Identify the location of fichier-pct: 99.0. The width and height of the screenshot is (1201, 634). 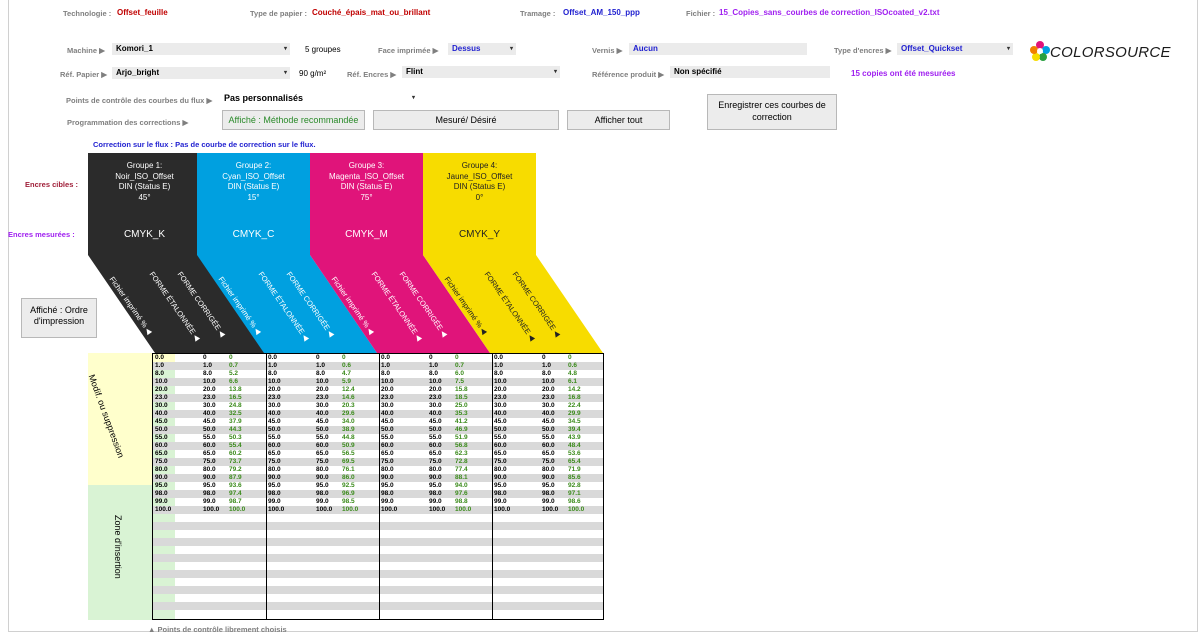
(500, 501).